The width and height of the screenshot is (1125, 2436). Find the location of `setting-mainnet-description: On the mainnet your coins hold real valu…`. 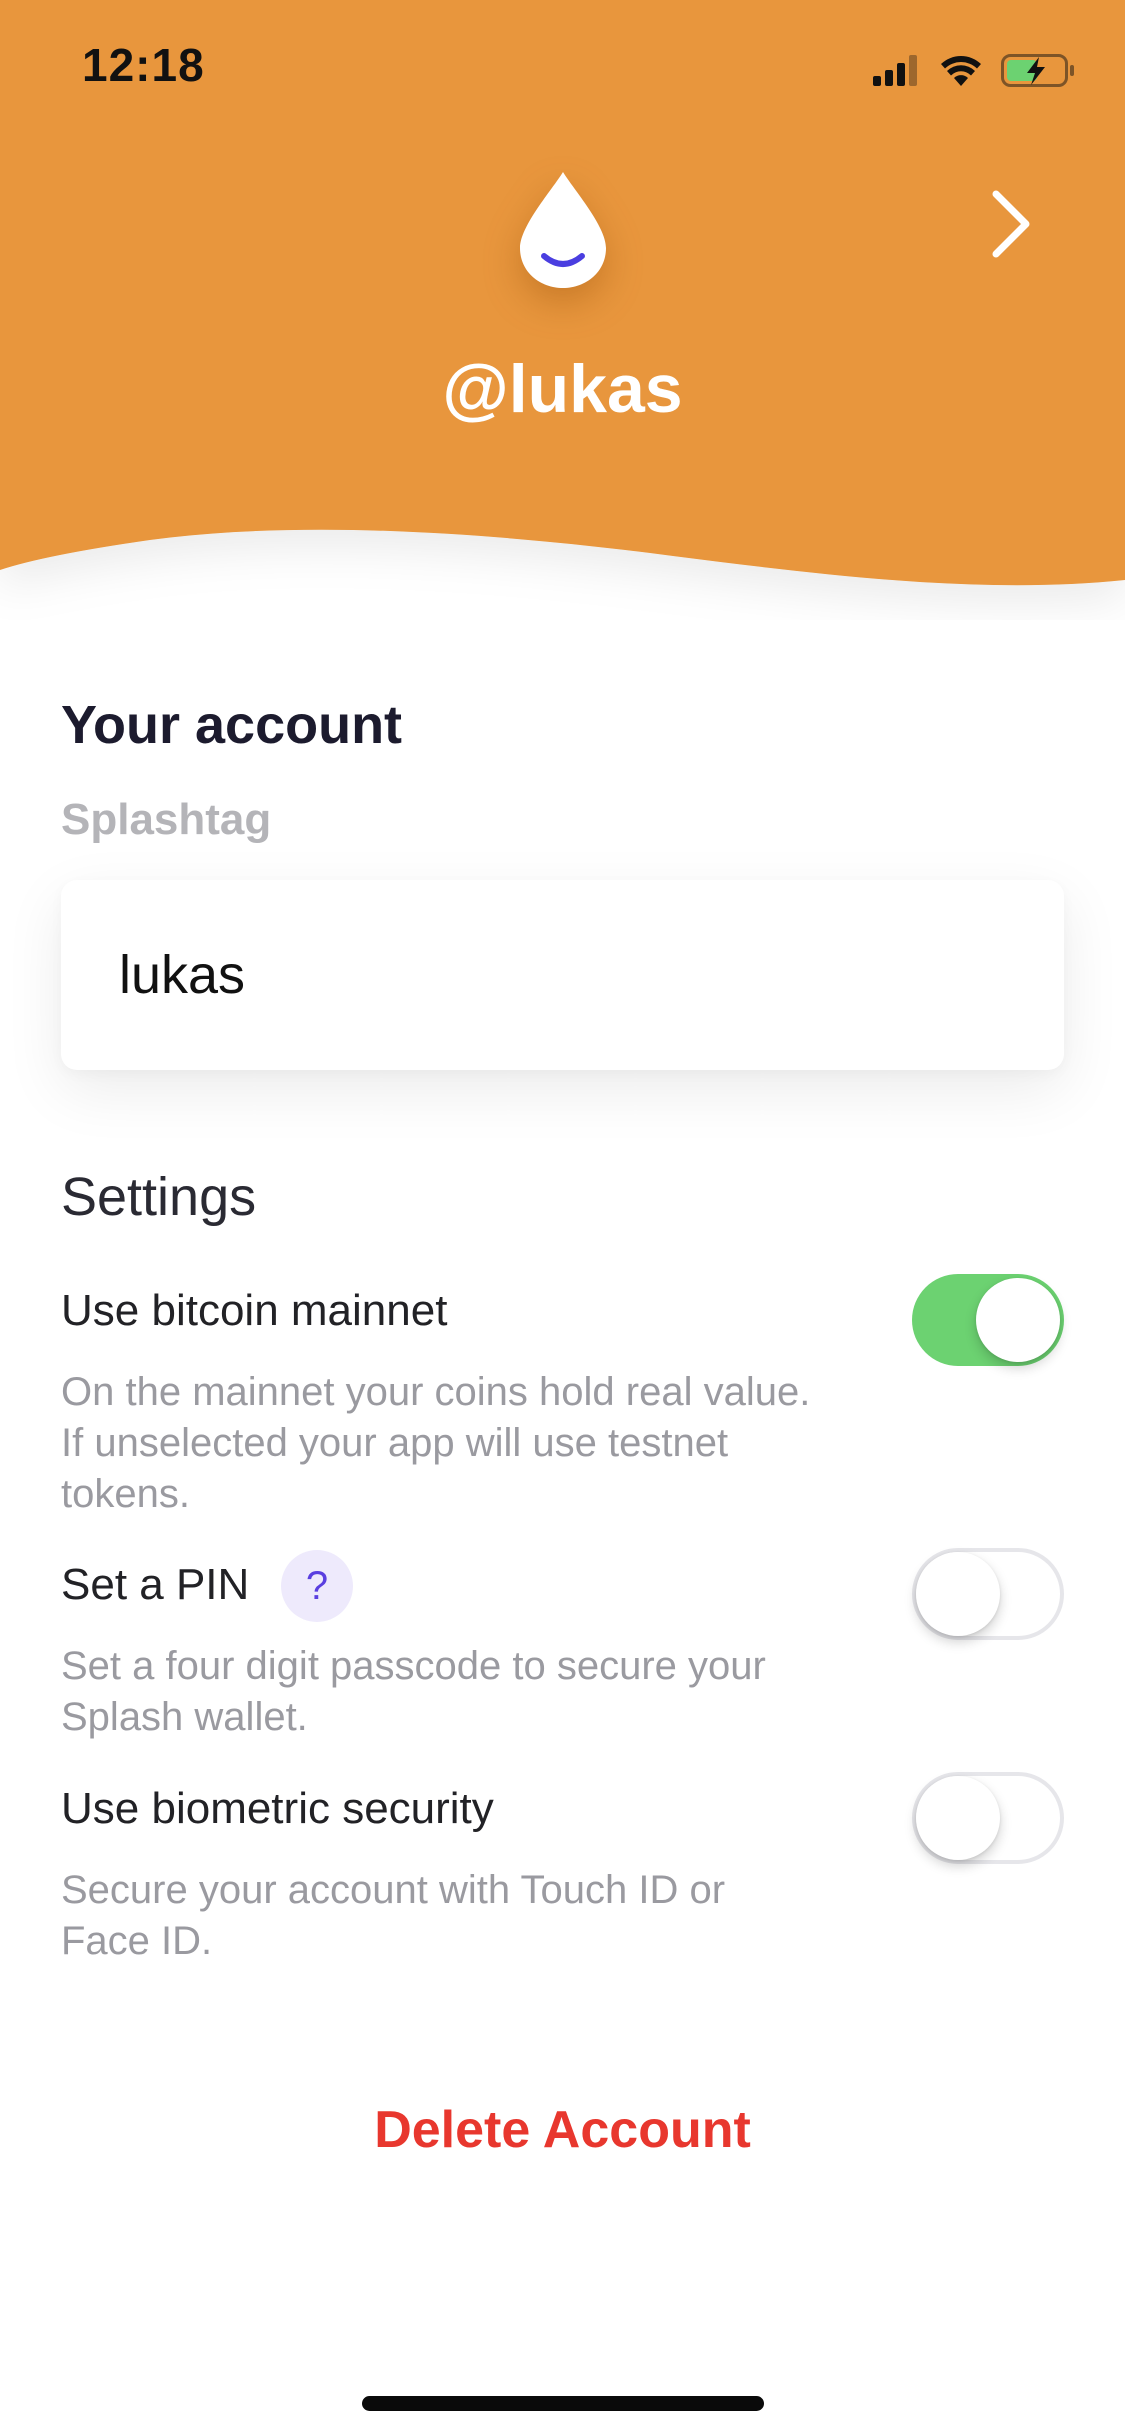

setting-mainnet-description: On the mainnet your coins hold real valu… is located at coordinates (436, 1443).